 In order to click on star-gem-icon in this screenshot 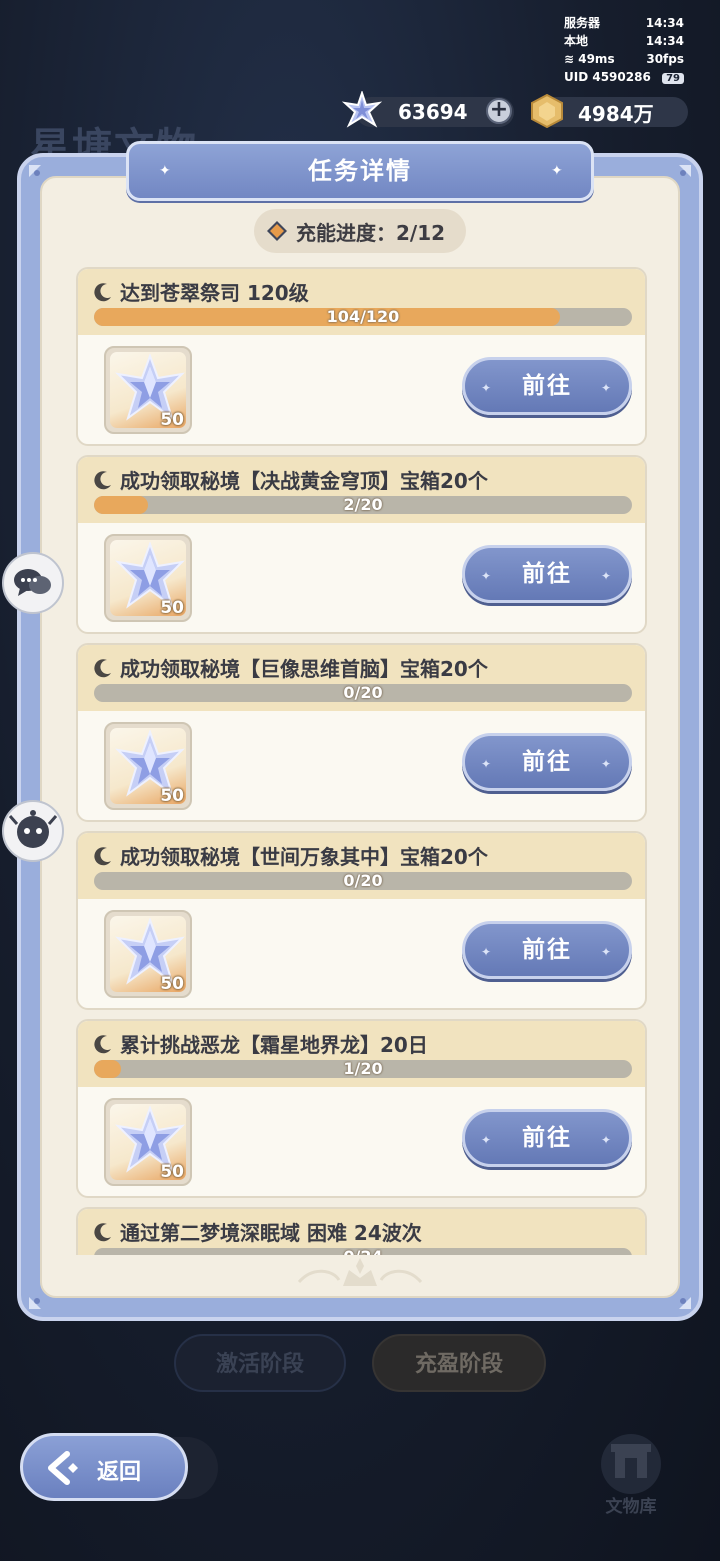, I will do `click(362, 109)`.